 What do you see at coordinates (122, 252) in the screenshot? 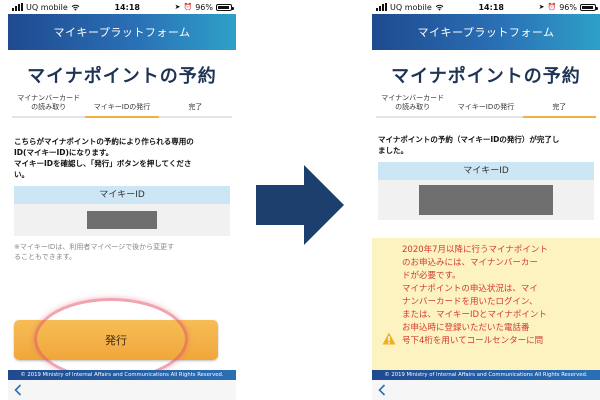
I see `change-note: ※マイキーIDは、利用者マイページで後から変更す ることもできます。` at bounding box center [122, 252].